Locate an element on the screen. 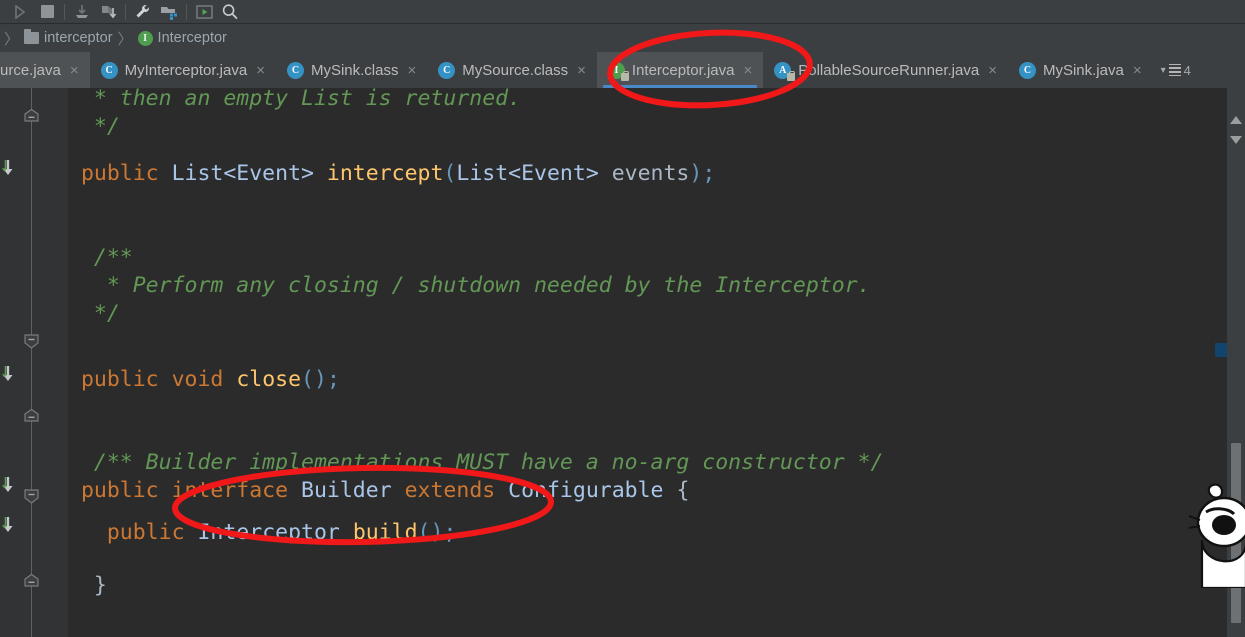 Image resolution: width=1245 pixels, height=637 pixels. project-structure-icon is located at coordinates (169, 12).